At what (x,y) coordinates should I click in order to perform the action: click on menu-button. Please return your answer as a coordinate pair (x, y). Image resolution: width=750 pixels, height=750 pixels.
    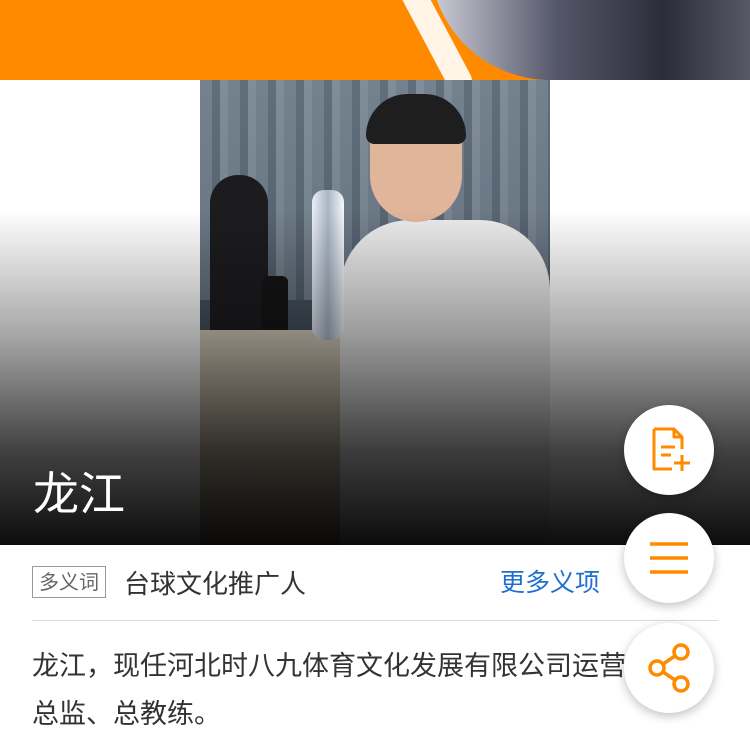
    Looking at the image, I should click on (669, 558).